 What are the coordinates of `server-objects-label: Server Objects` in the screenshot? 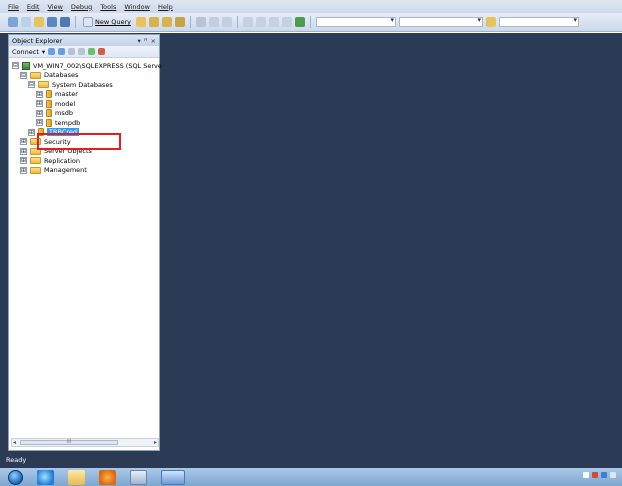 It's located at (68, 151).